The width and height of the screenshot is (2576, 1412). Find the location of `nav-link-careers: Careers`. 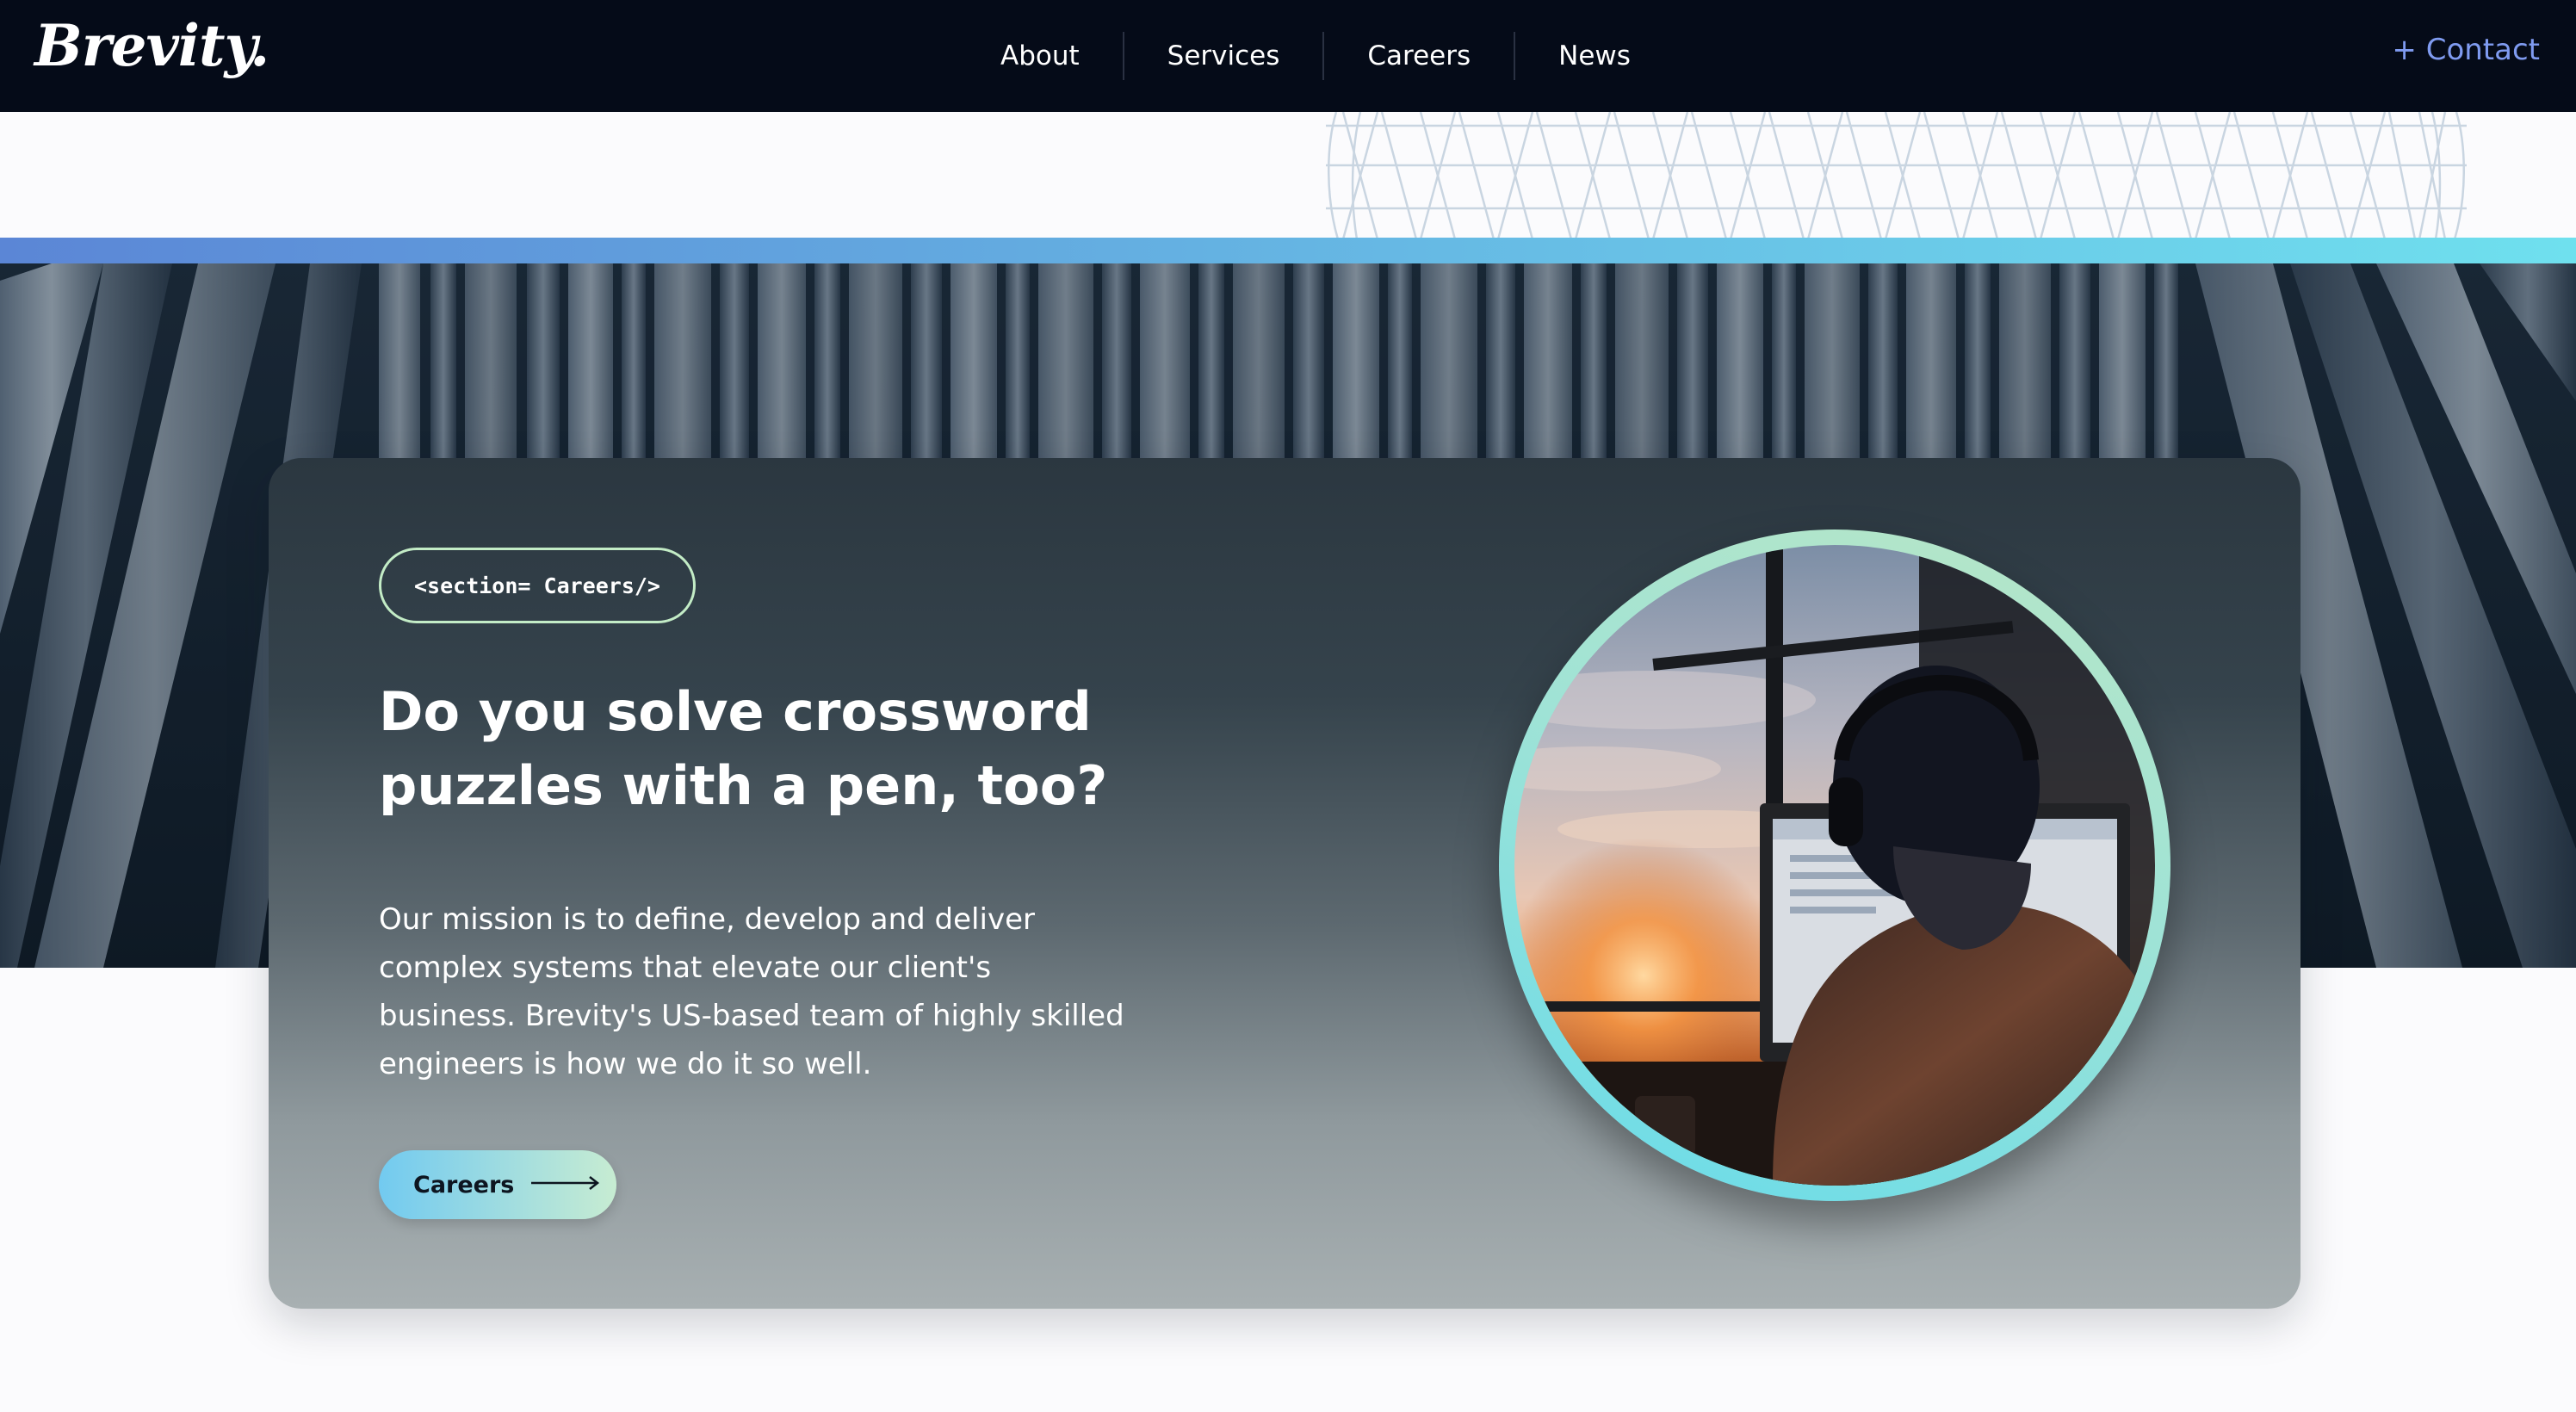

nav-link-careers: Careers is located at coordinates (1419, 55).